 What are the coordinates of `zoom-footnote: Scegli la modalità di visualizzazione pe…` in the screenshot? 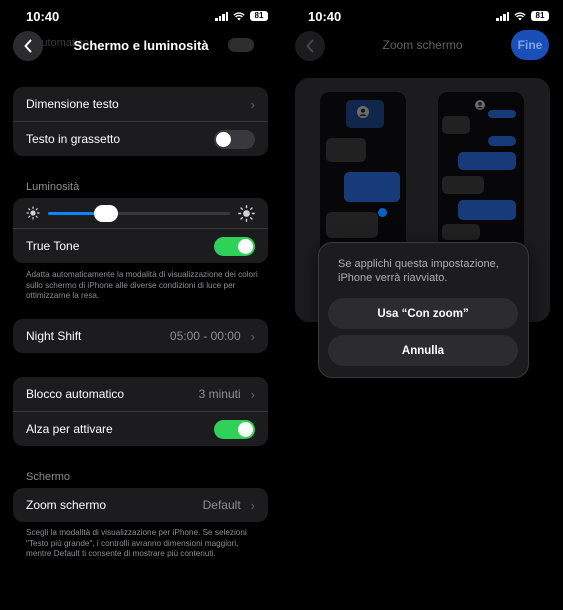 It's located at (136, 543).